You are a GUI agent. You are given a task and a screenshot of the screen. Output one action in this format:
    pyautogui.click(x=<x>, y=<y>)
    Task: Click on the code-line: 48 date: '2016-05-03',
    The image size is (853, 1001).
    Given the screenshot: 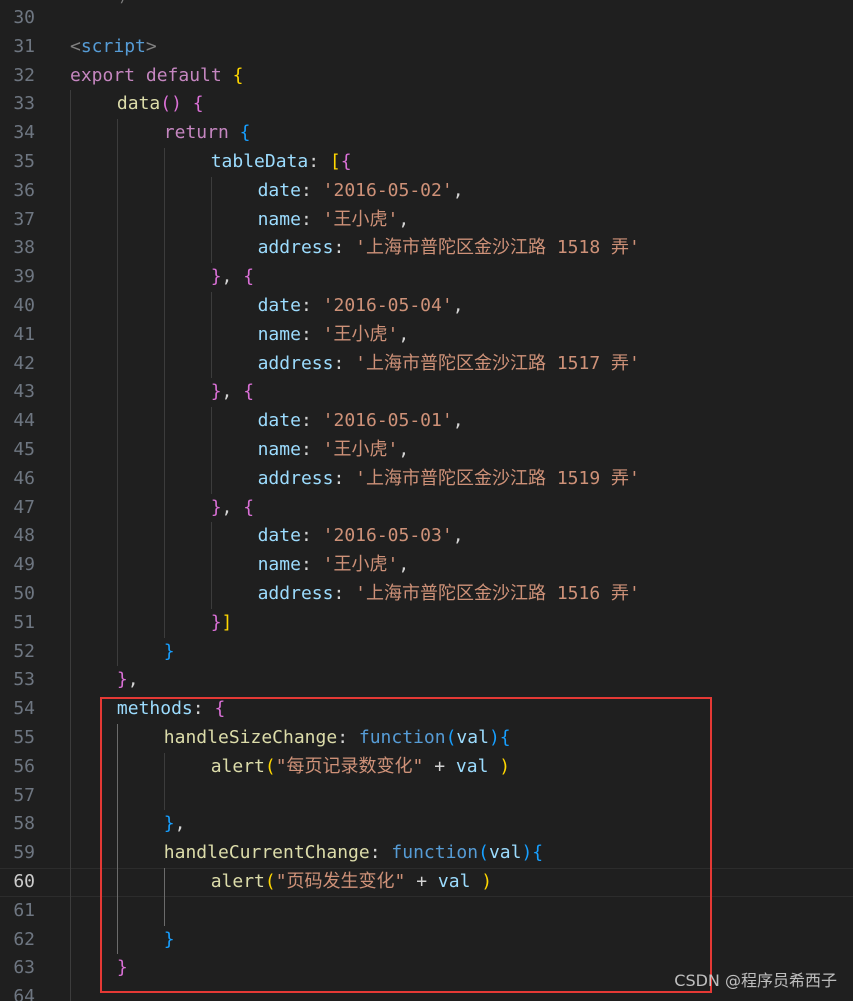 What is the action you would take?
    pyautogui.click(x=426, y=537)
    